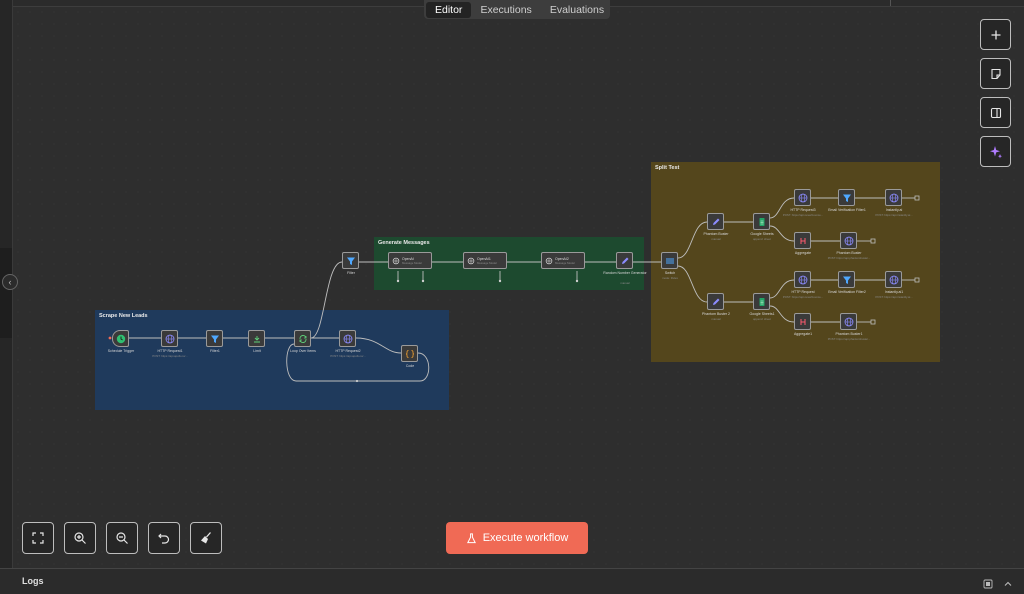 The height and width of the screenshot is (594, 1024). I want to click on logs-title: Logs, so click(33, 581).